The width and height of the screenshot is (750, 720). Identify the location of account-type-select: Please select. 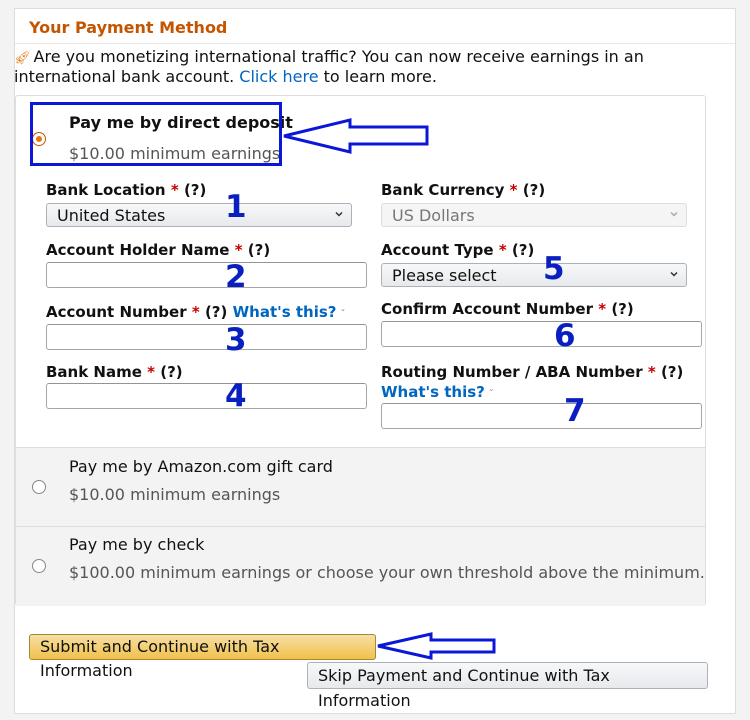
(534, 275).